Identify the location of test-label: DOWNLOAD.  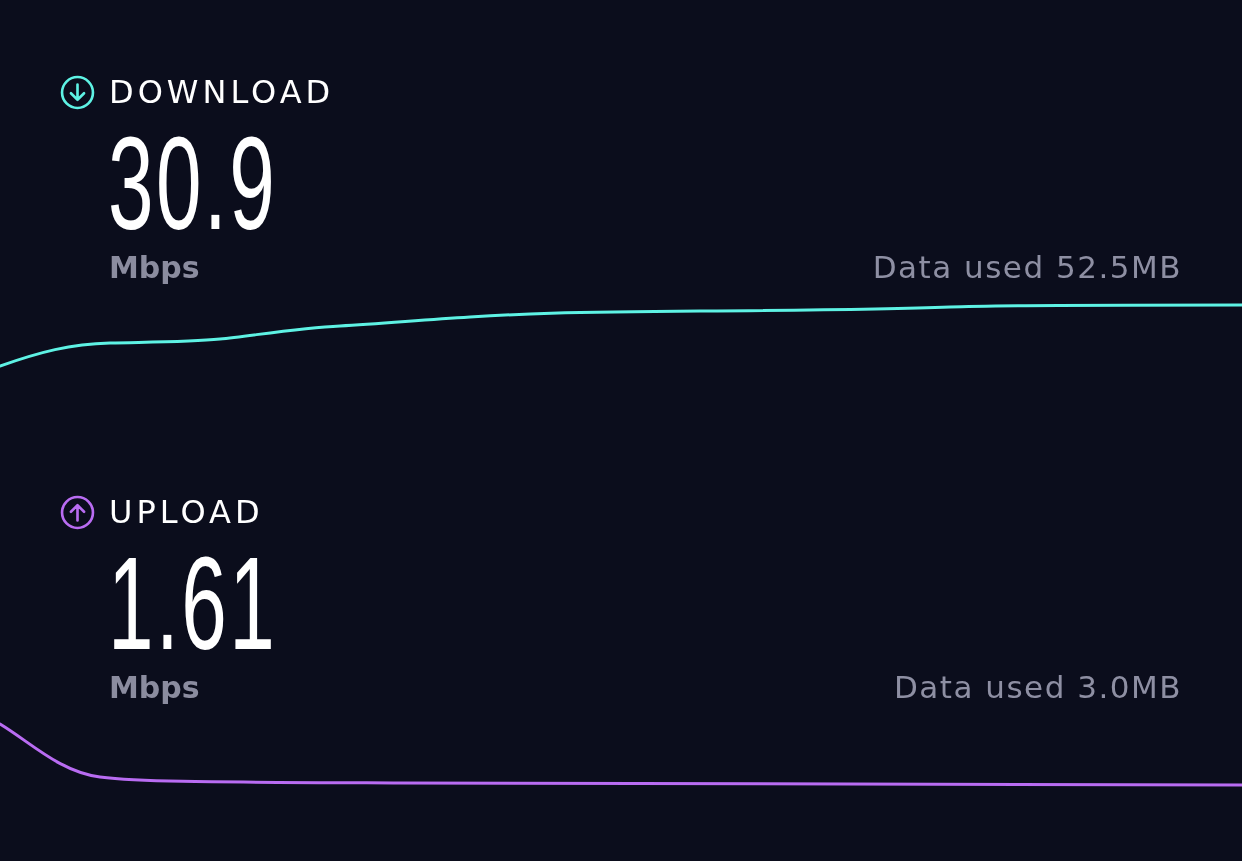
(222, 92).